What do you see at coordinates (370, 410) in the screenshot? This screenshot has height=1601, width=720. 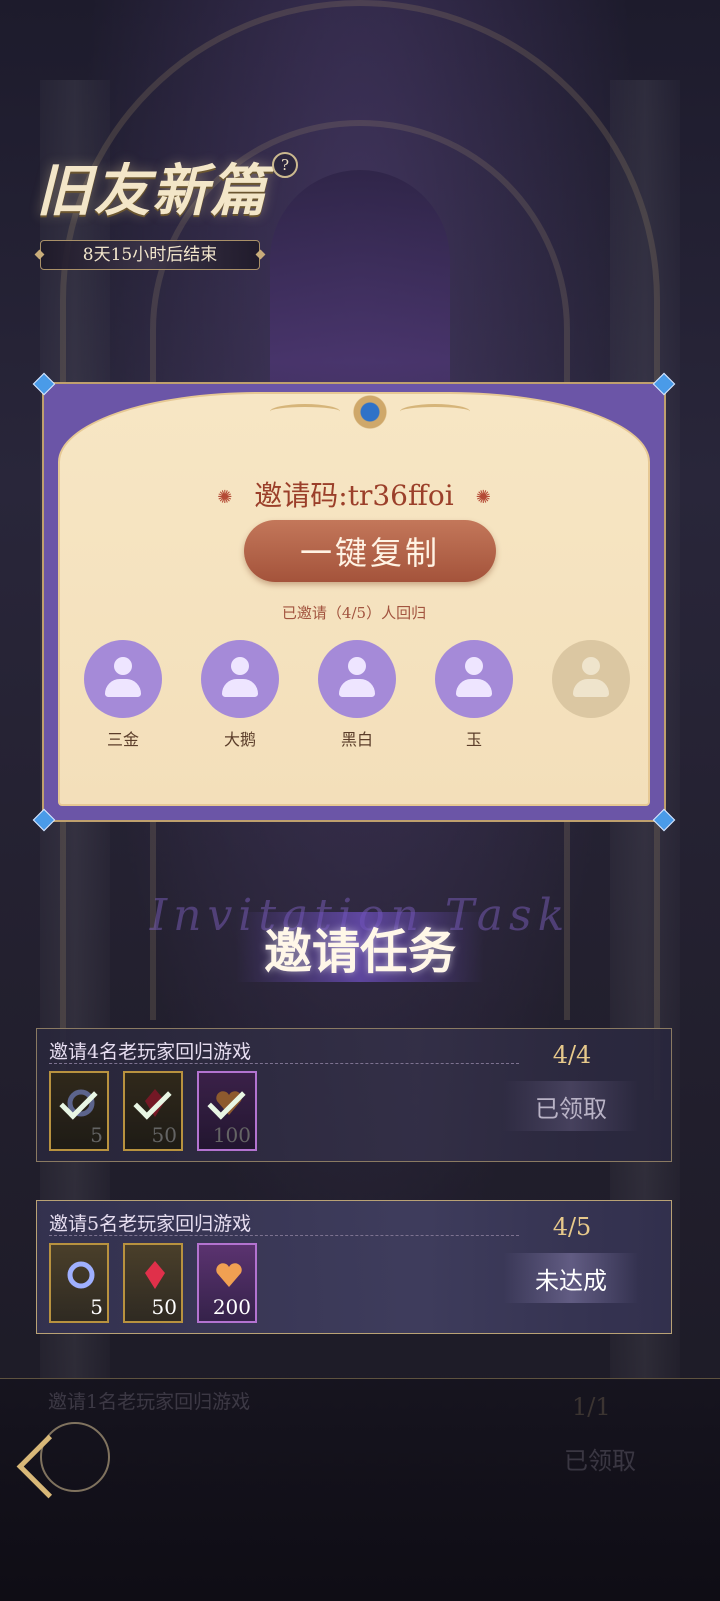 I see `crest-gem-icon` at bounding box center [370, 410].